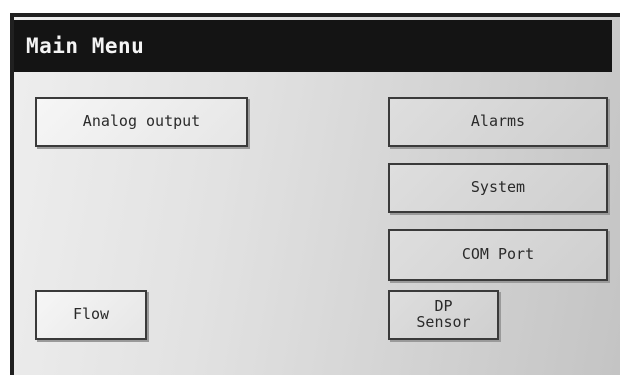 The height and width of the screenshot is (375, 620). What do you see at coordinates (141, 122) in the screenshot?
I see `analog-output-button: Analog output` at bounding box center [141, 122].